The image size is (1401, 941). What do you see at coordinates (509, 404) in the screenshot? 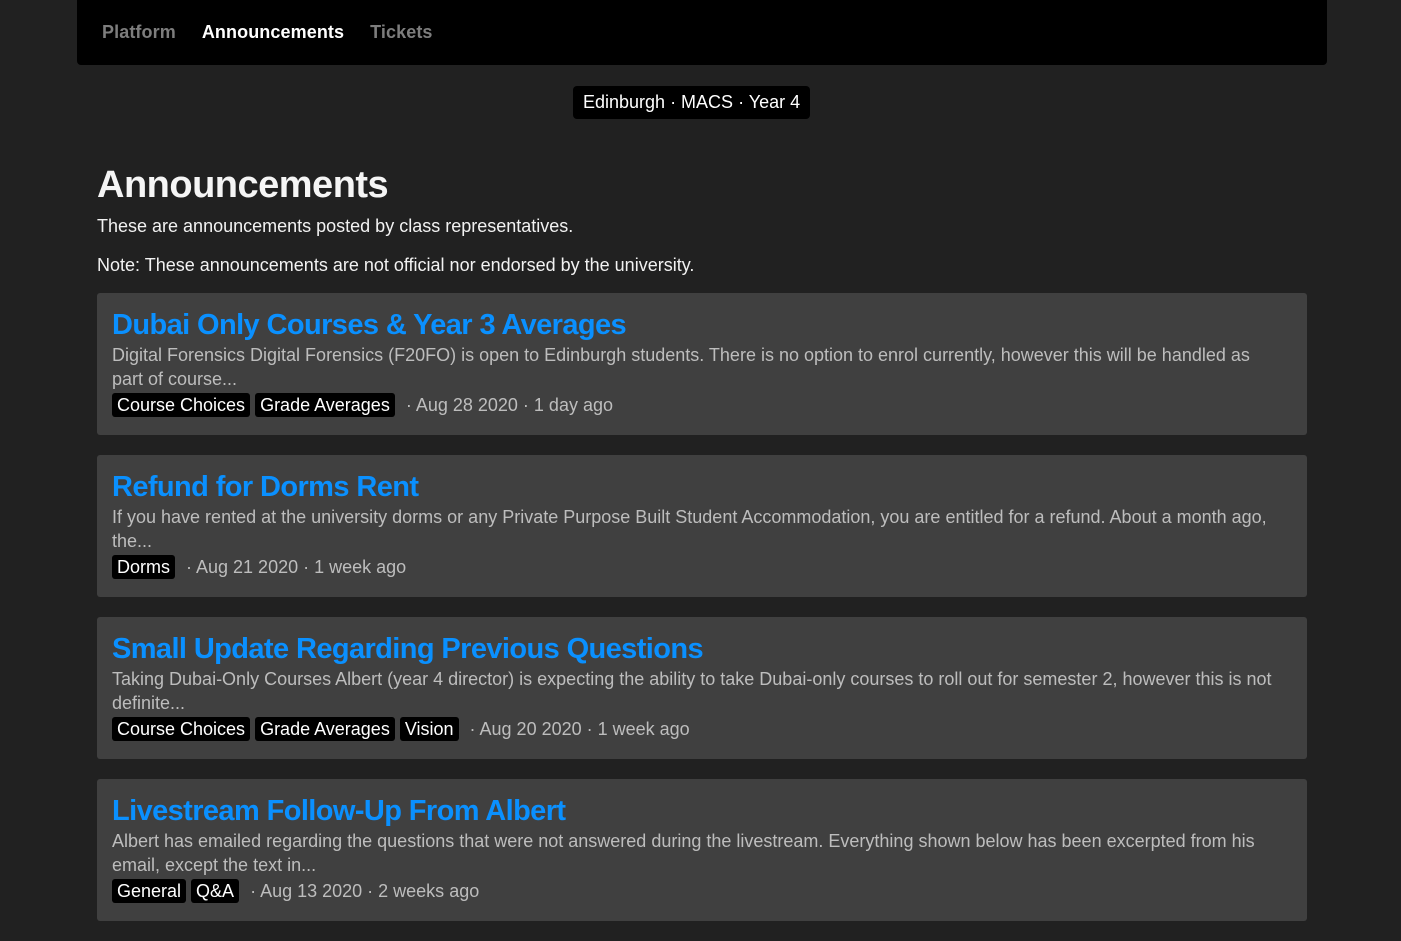
I see `announcement-date: · Aug 28 2020 · 1 day ago` at bounding box center [509, 404].